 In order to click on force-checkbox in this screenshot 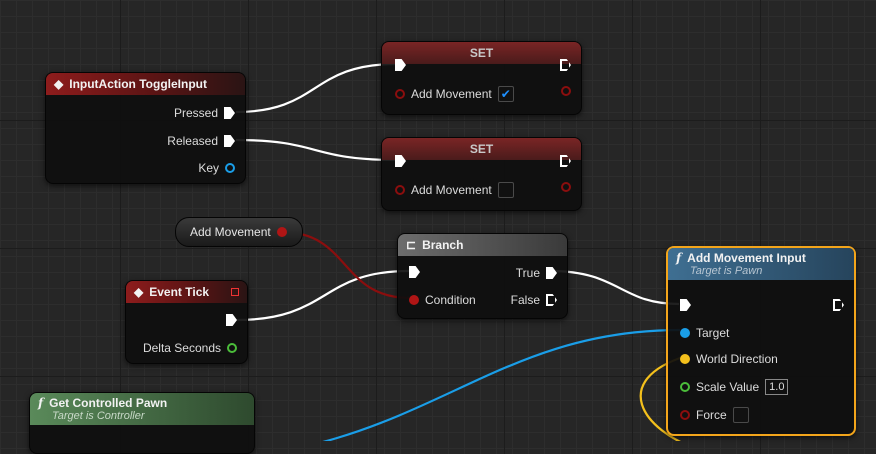, I will do `click(740, 415)`.